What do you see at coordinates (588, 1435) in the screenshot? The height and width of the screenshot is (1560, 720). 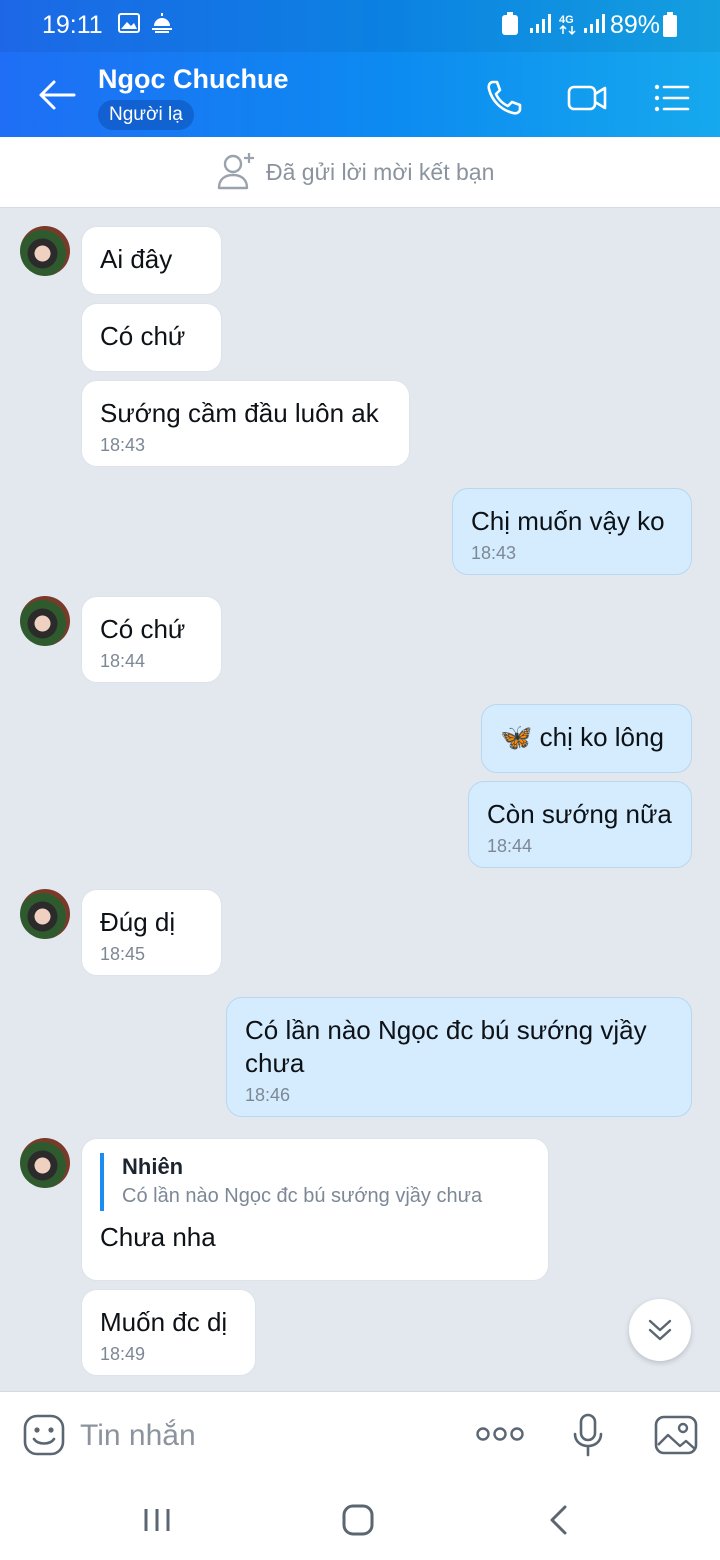 I see `microphone-icon` at bounding box center [588, 1435].